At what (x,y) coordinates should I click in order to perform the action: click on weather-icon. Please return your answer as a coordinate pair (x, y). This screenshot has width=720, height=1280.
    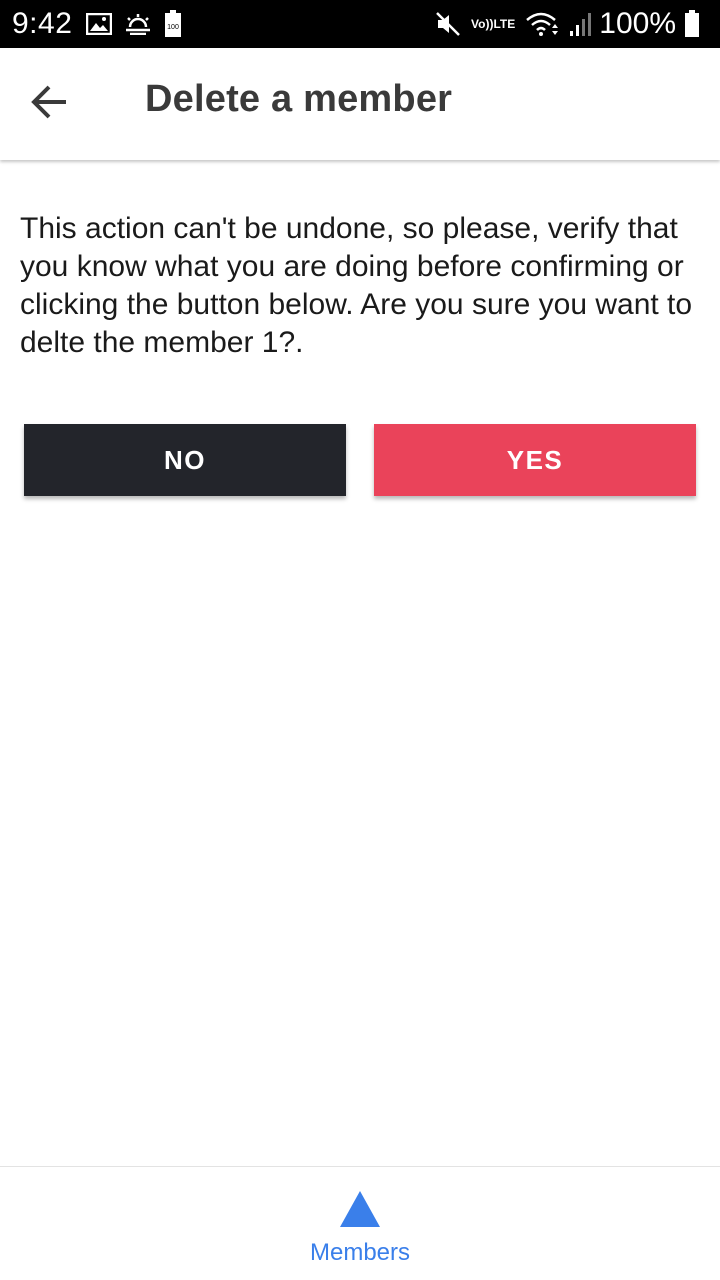
    Looking at the image, I should click on (138, 24).